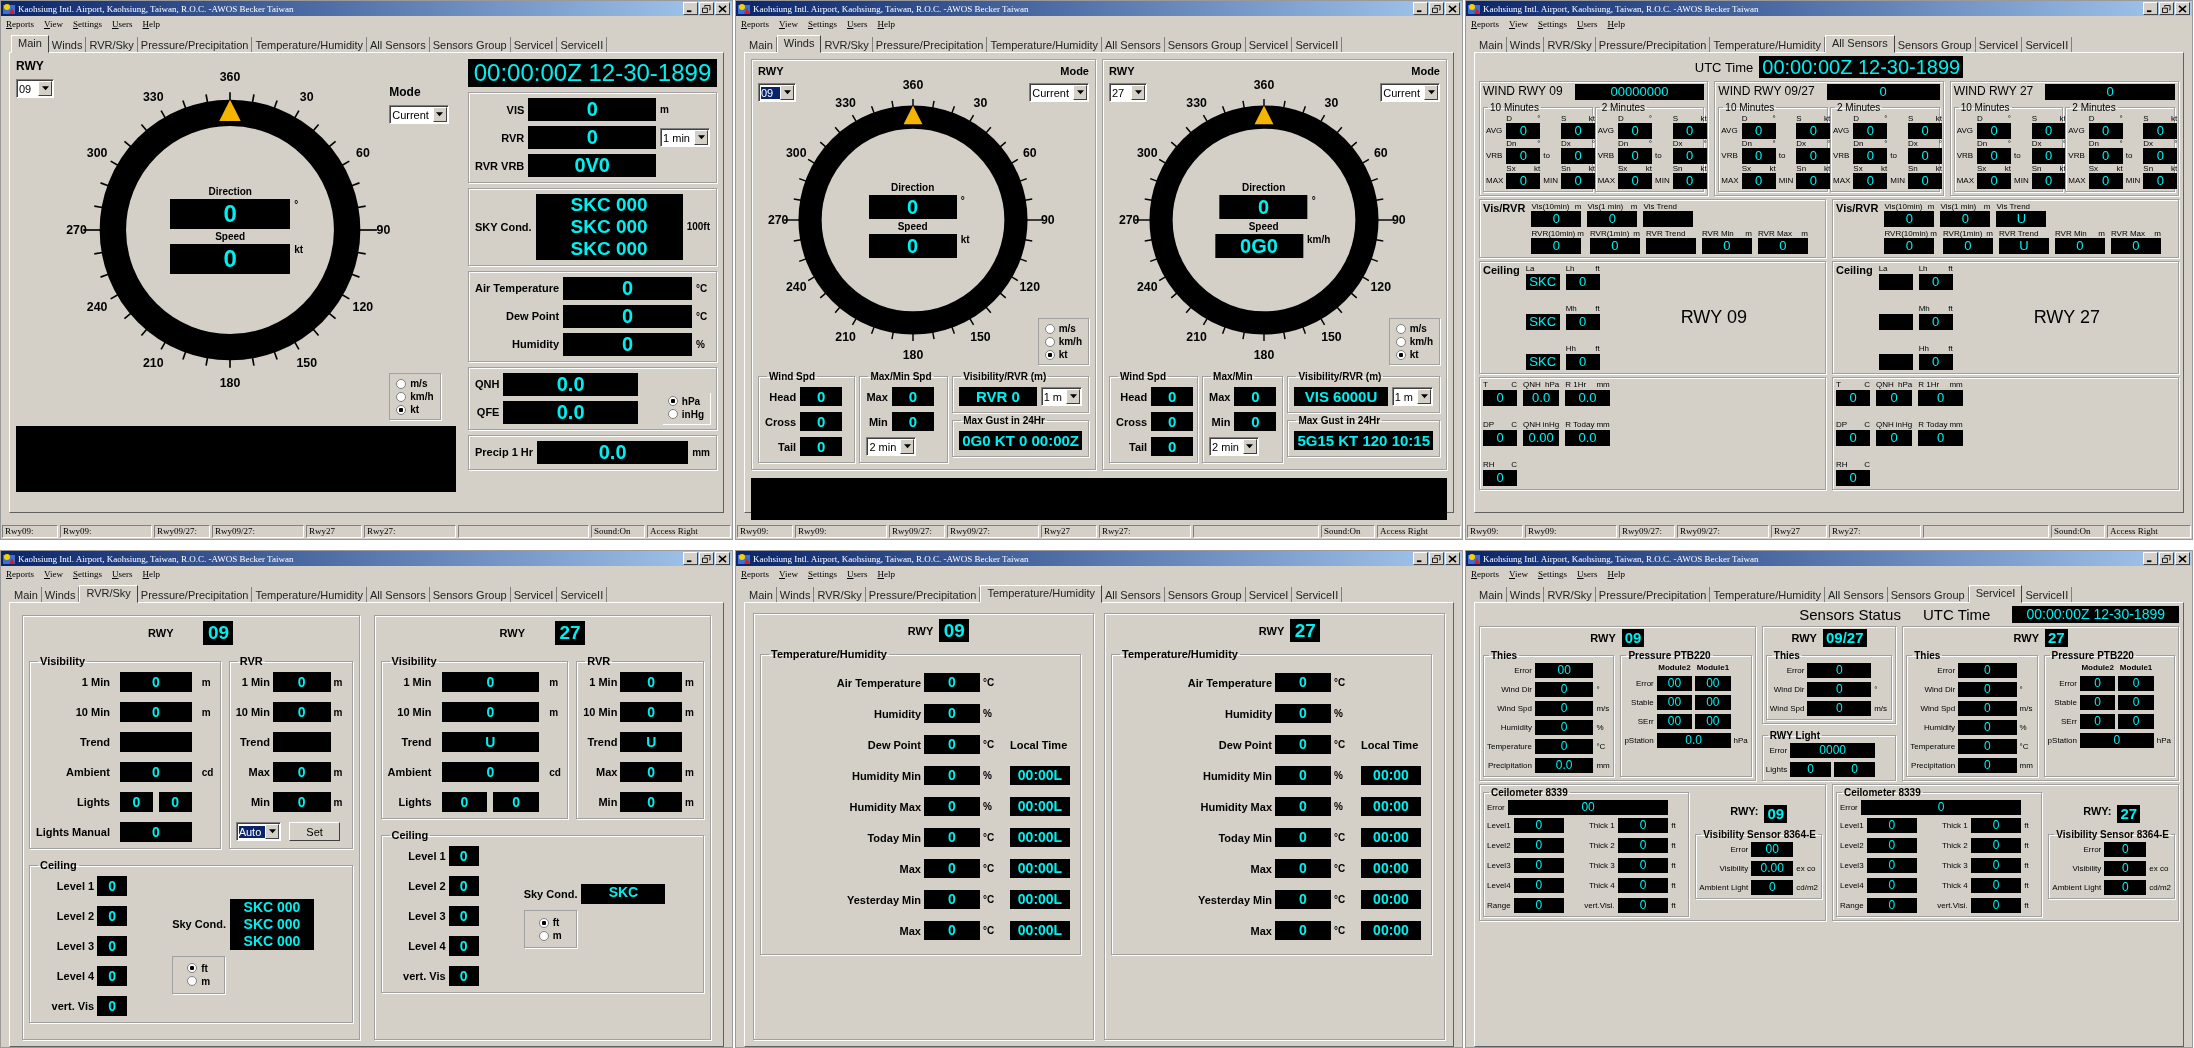 The image size is (2194, 1048). I want to click on dropdown: 1 min, so click(685, 137).